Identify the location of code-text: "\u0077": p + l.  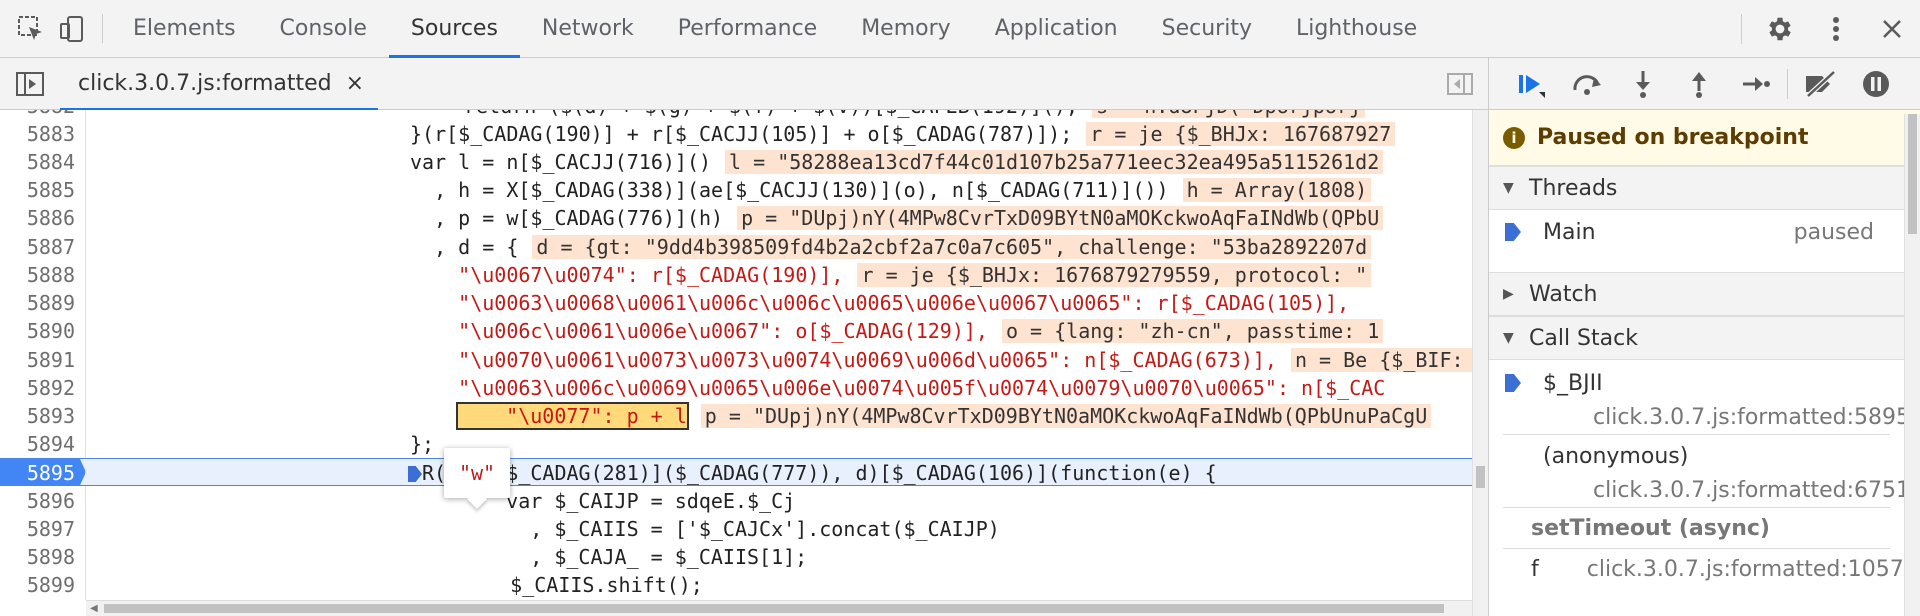
(572, 416).